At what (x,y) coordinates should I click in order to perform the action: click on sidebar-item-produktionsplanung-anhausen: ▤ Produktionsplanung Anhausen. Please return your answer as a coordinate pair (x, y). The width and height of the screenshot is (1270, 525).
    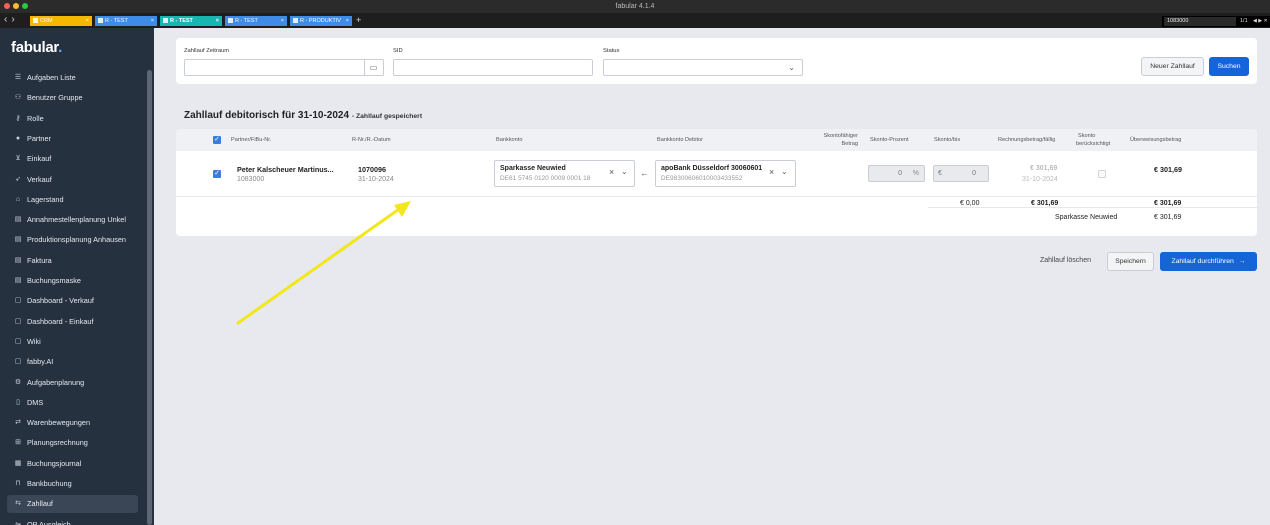
    Looking at the image, I should click on (72, 240).